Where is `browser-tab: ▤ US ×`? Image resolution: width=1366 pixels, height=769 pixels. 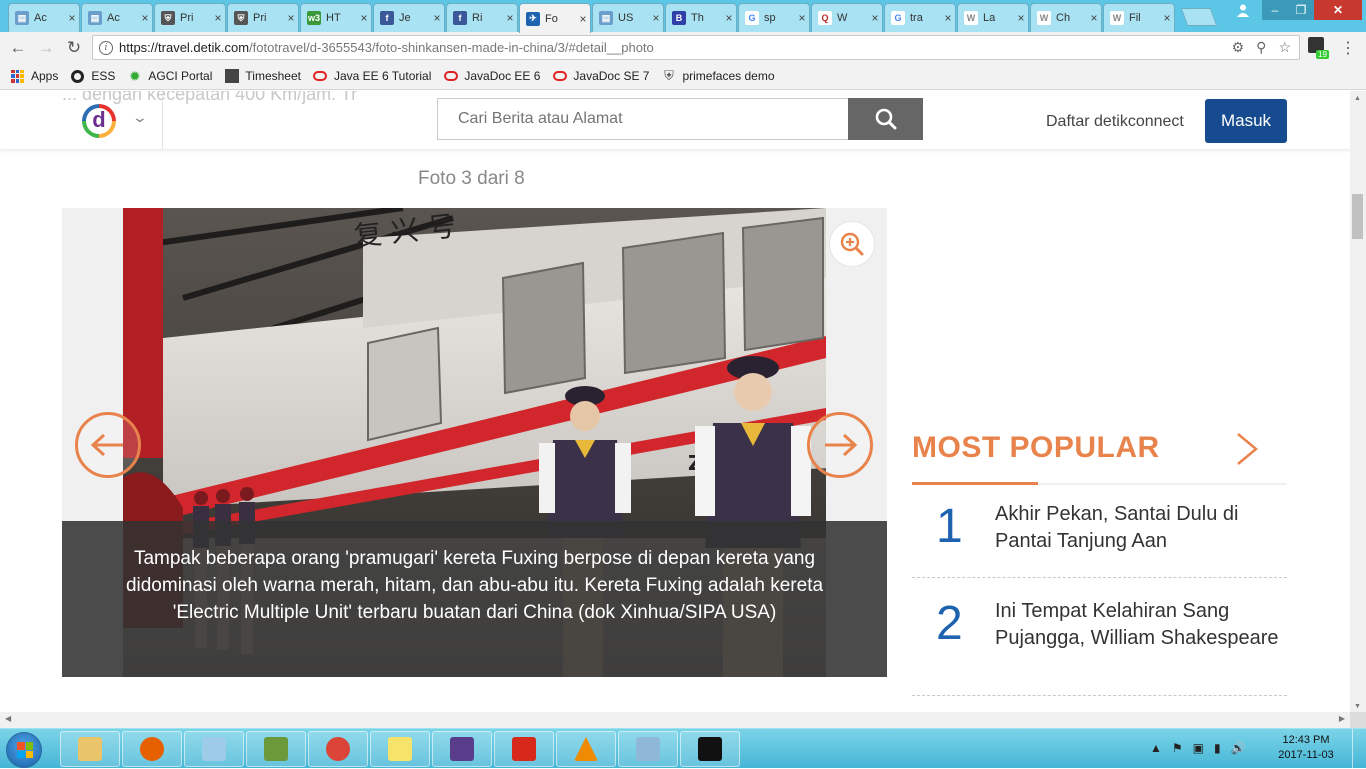
browser-tab: ▤ US × is located at coordinates (628, 17).